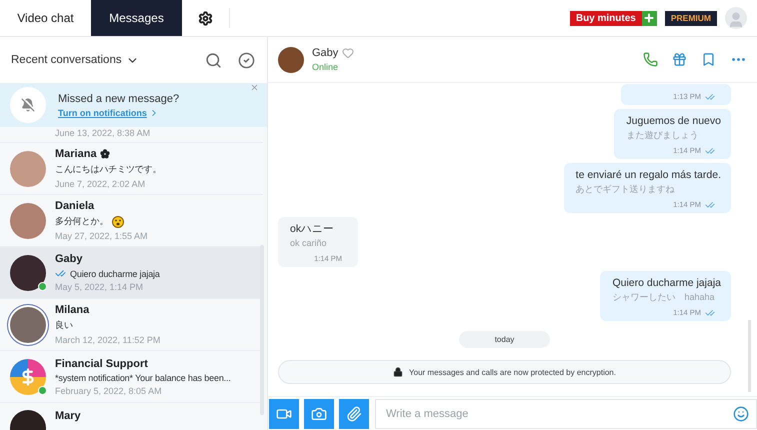 The width and height of the screenshot is (757, 430). Describe the element at coordinates (100, 184) in the screenshot. I see `conversation-date: June 7, 2022, 2:02 AM` at that location.